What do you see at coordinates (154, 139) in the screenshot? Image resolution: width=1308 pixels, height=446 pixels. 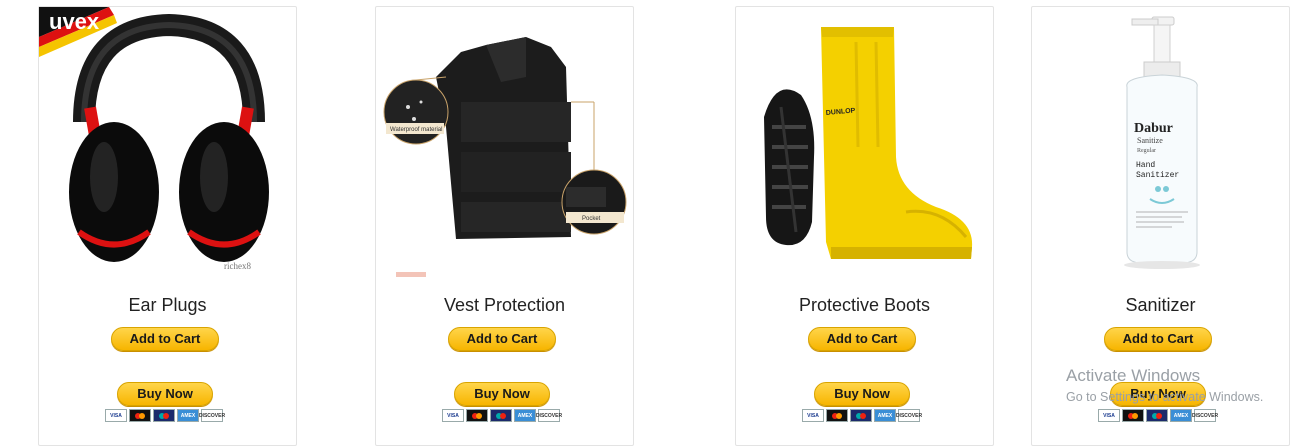 I see `earmuff-image: uvex richex8` at bounding box center [154, 139].